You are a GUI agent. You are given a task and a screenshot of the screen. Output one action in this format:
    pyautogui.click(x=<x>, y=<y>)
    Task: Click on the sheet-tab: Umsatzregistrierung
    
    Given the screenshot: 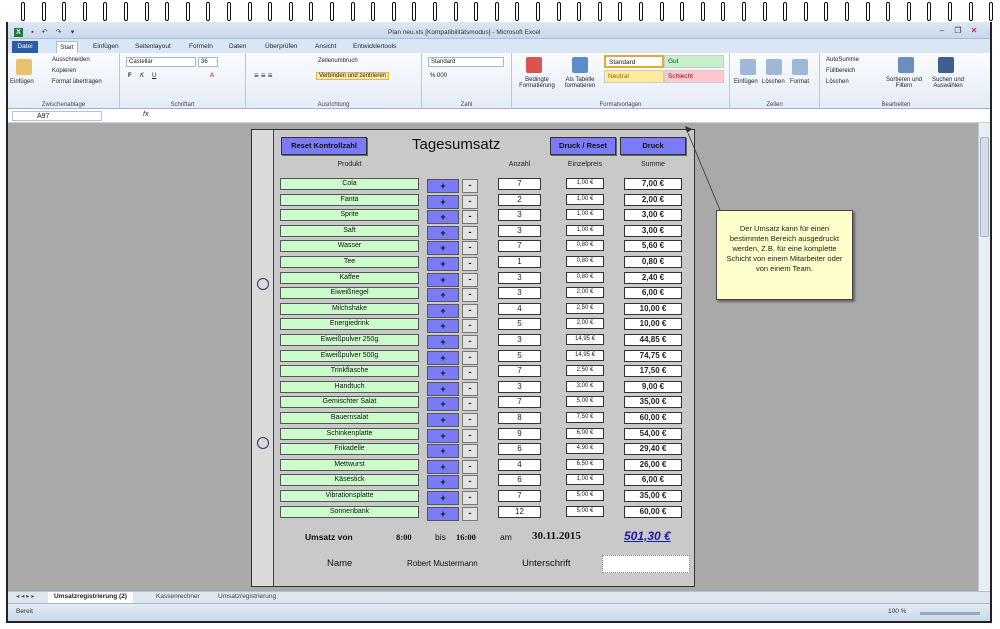 What is the action you would take?
    pyautogui.click(x=247, y=597)
    